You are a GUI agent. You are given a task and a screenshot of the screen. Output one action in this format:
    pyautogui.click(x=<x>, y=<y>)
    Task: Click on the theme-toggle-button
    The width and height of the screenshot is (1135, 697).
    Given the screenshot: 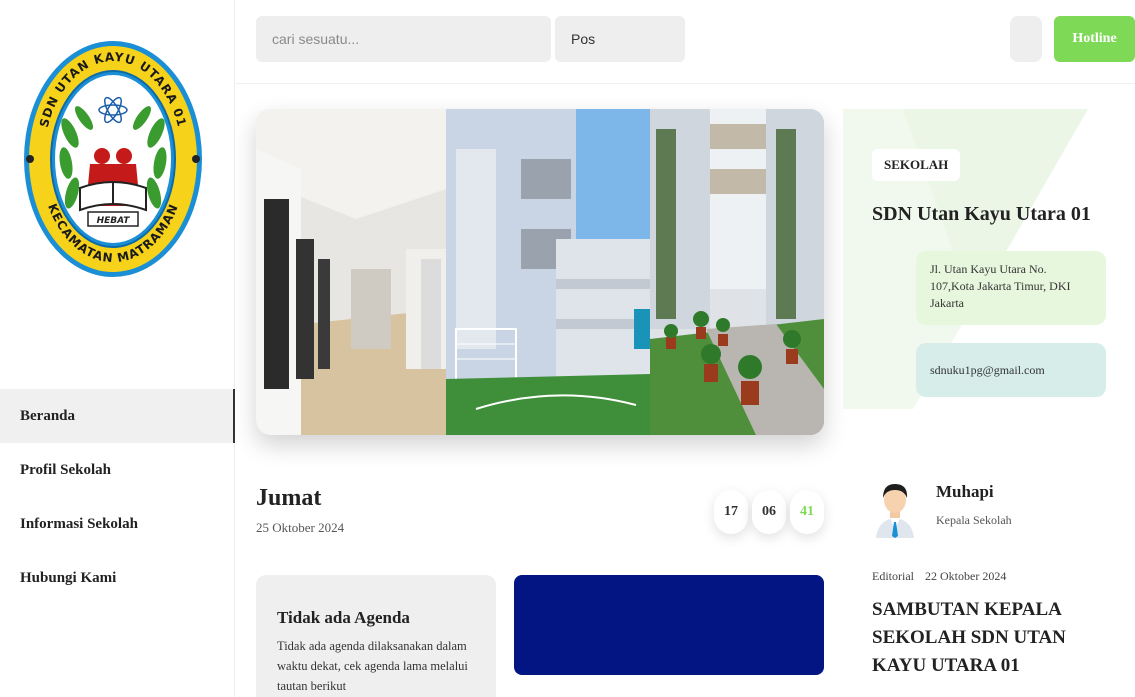 What is the action you would take?
    pyautogui.click(x=1026, y=39)
    